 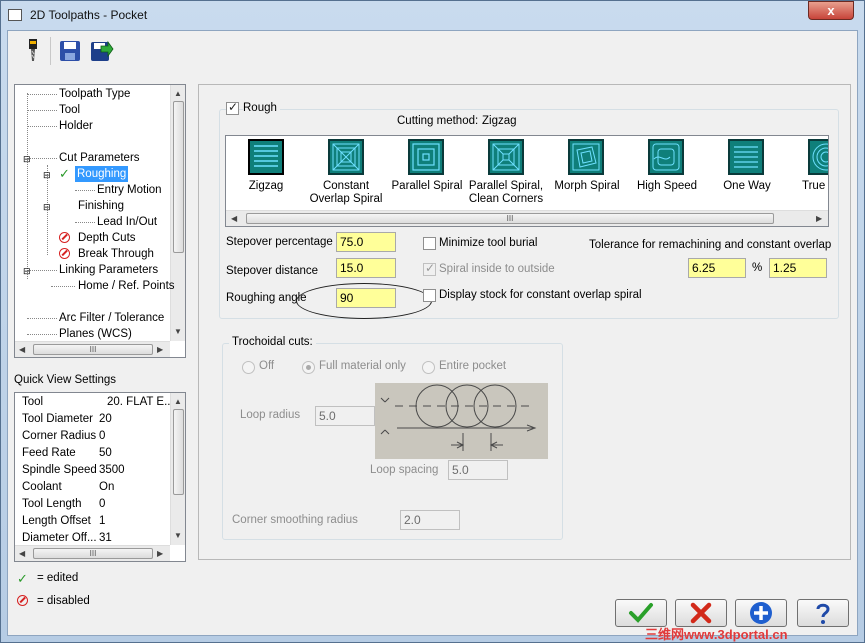 I want to click on trochoidal-entire-pocket-label: Entire pocket, so click(x=473, y=366).